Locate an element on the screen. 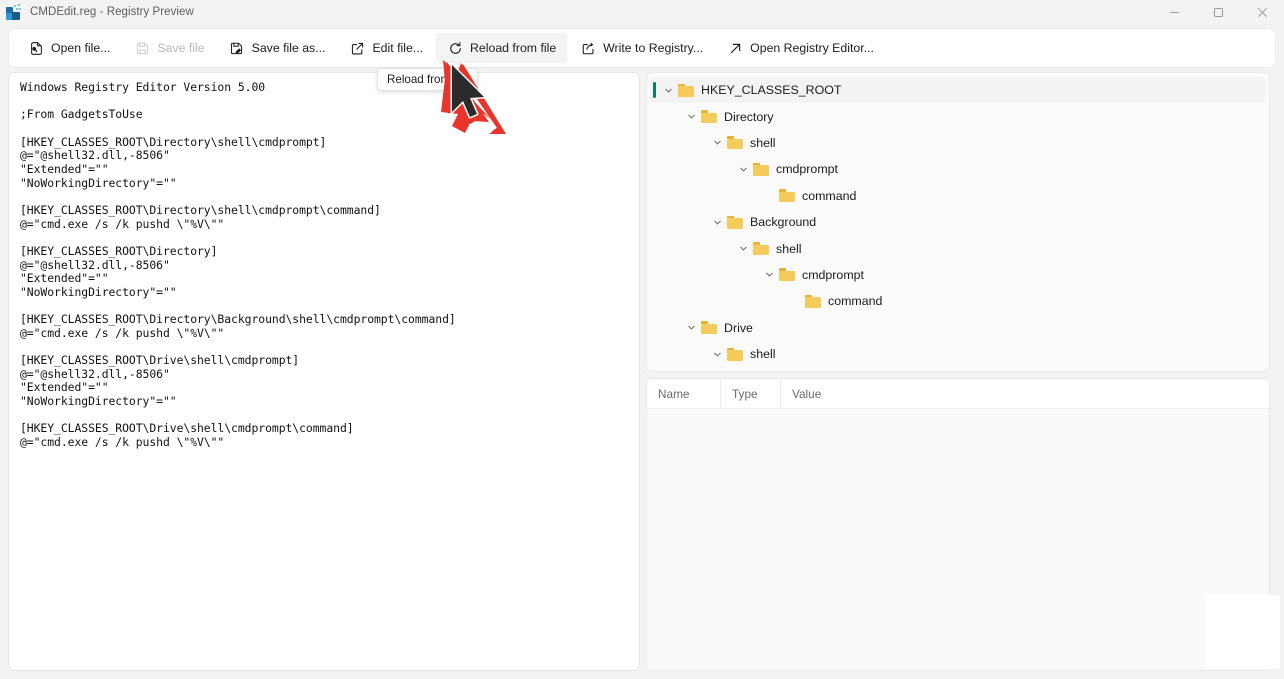 The width and height of the screenshot is (1284, 679). open-file-icon is located at coordinates (36, 48).